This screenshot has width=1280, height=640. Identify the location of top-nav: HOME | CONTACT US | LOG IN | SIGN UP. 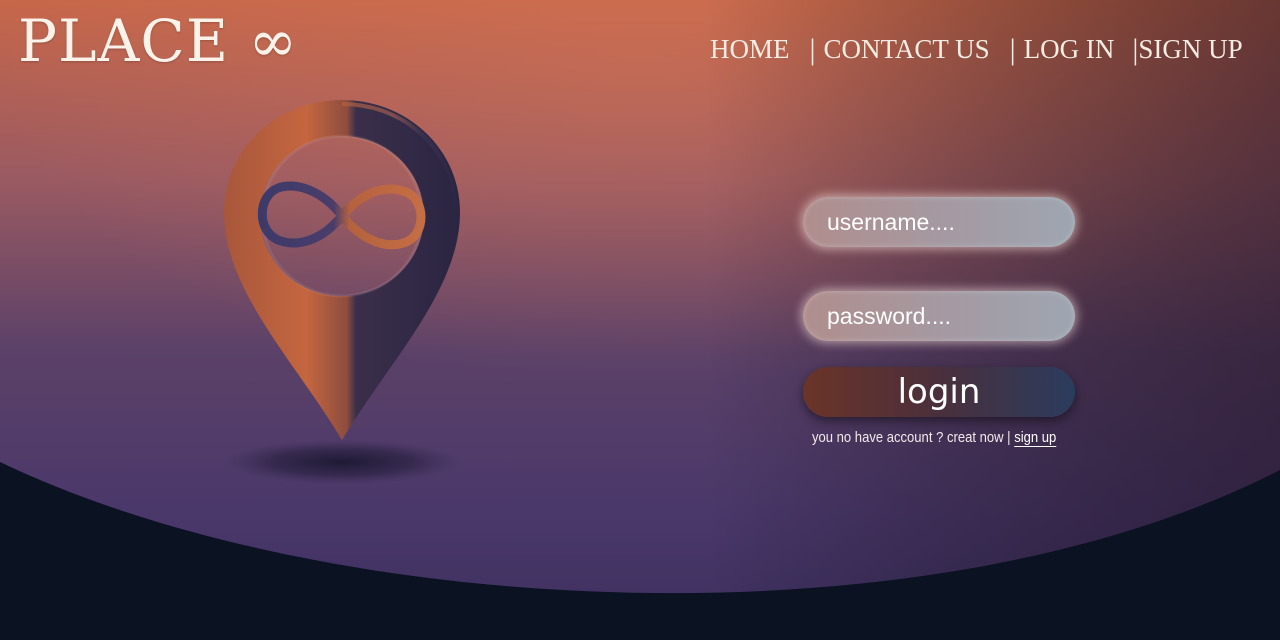
(976, 49).